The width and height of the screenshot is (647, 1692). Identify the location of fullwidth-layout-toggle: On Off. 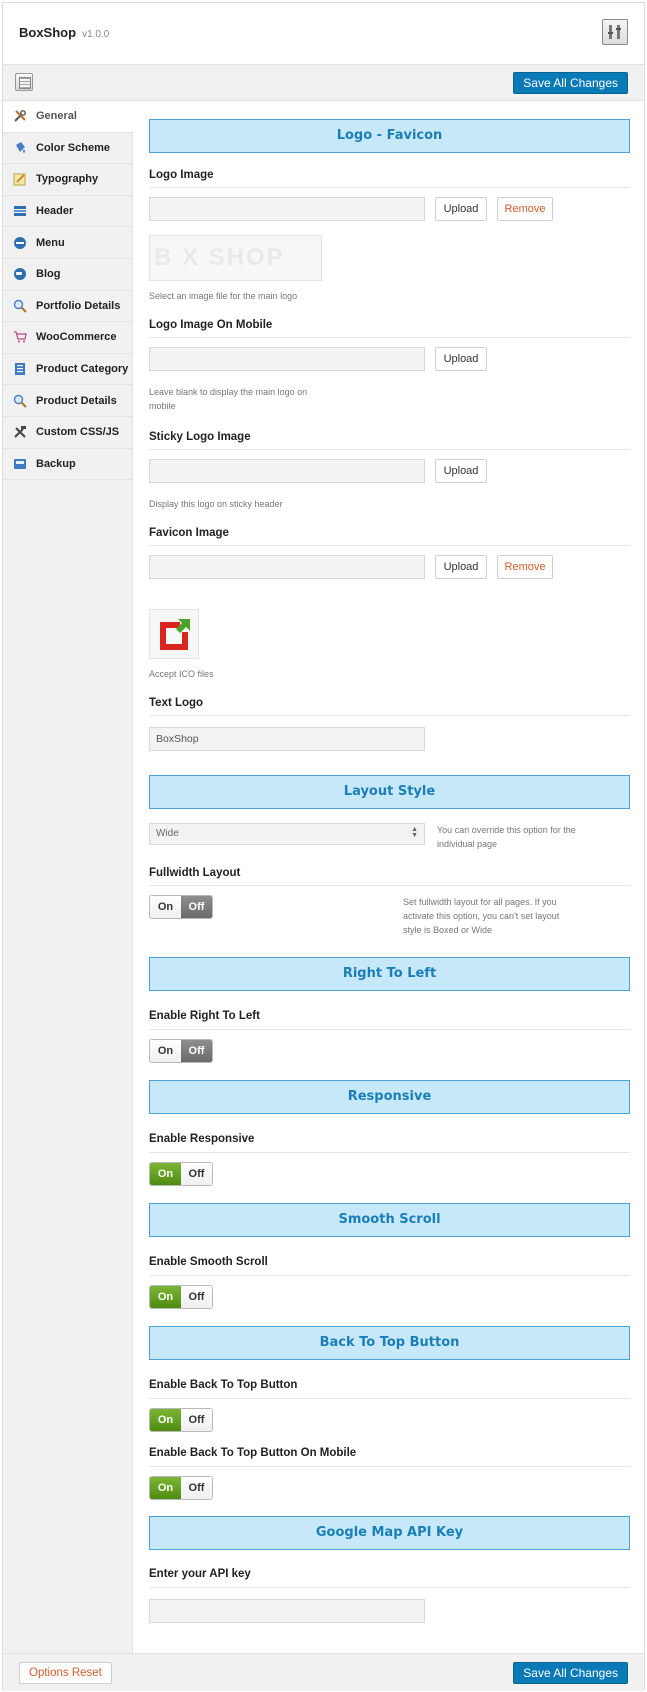
(181, 907).